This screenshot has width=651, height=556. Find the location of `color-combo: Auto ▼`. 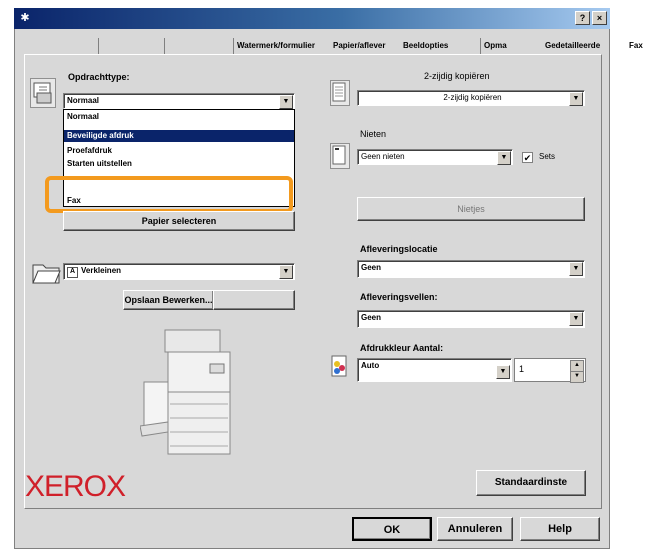

color-combo: Auto ▼ is located at coordinates (434, 370).